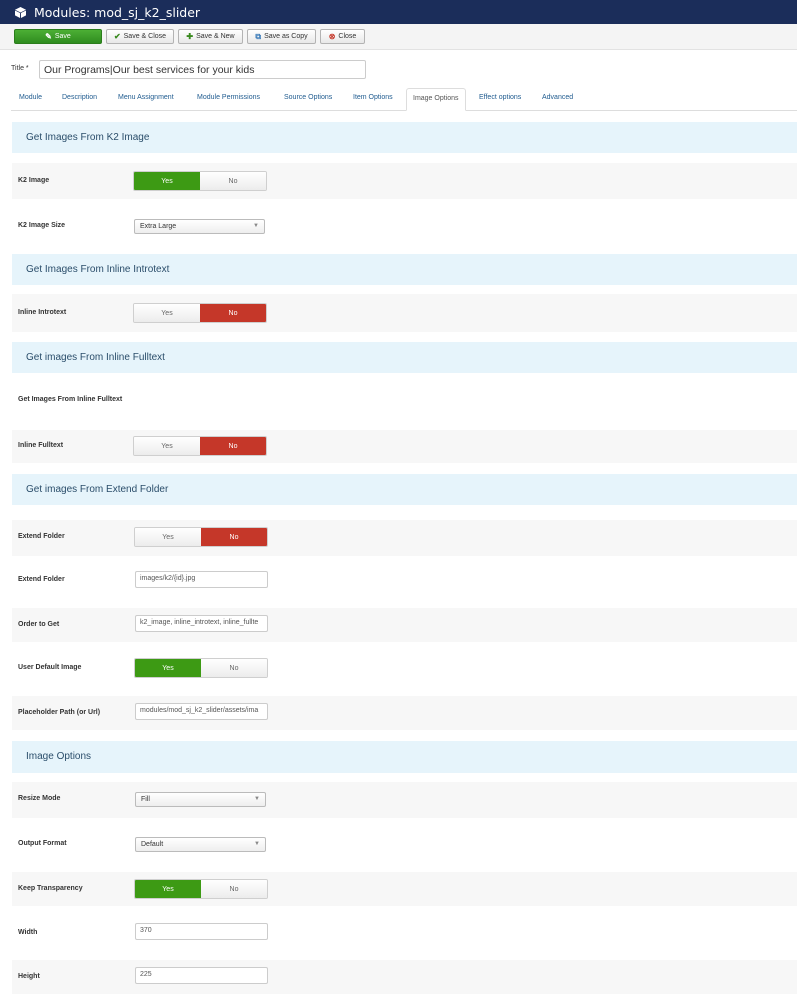 The width and height of the screenshot is (797, 996). I want to click on user-default-image-label: User Default Image, so click(50, 667).